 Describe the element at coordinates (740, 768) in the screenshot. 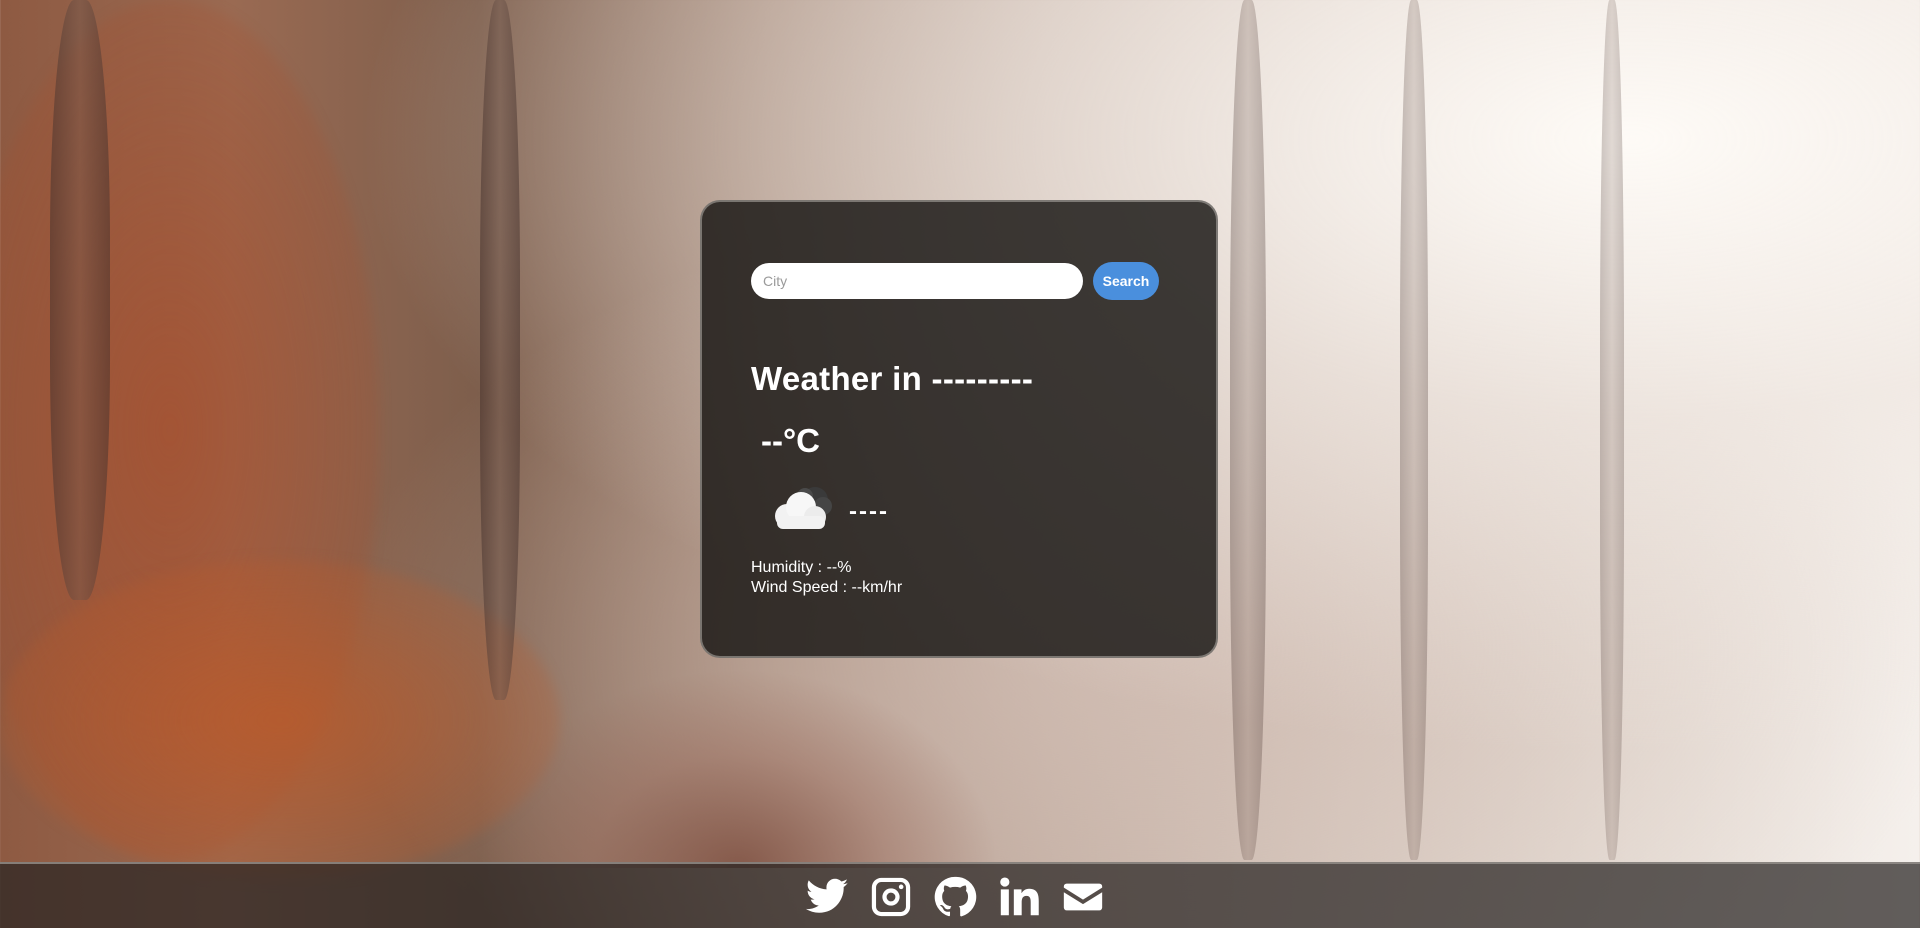

I see `forest-path` at that location.